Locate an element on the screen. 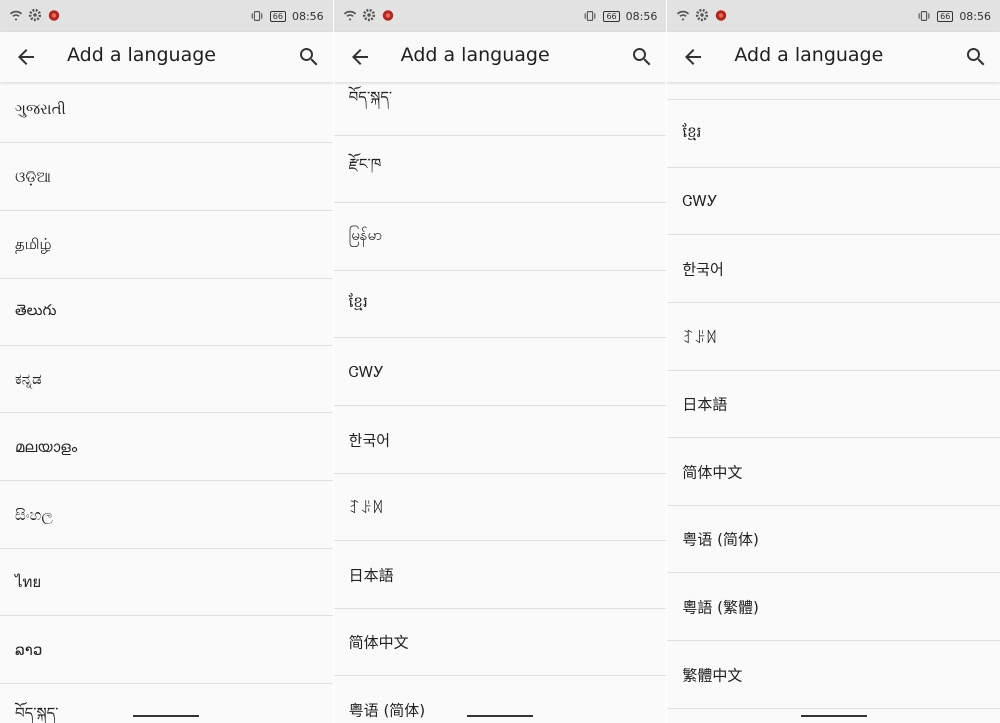  language-label: ไทย is located at coordinates (28, 581).